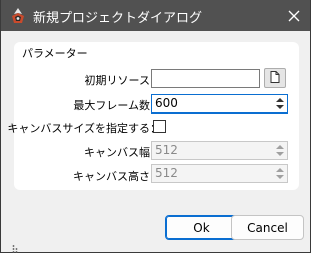  I want to click on file-icon, so click(275, 78).